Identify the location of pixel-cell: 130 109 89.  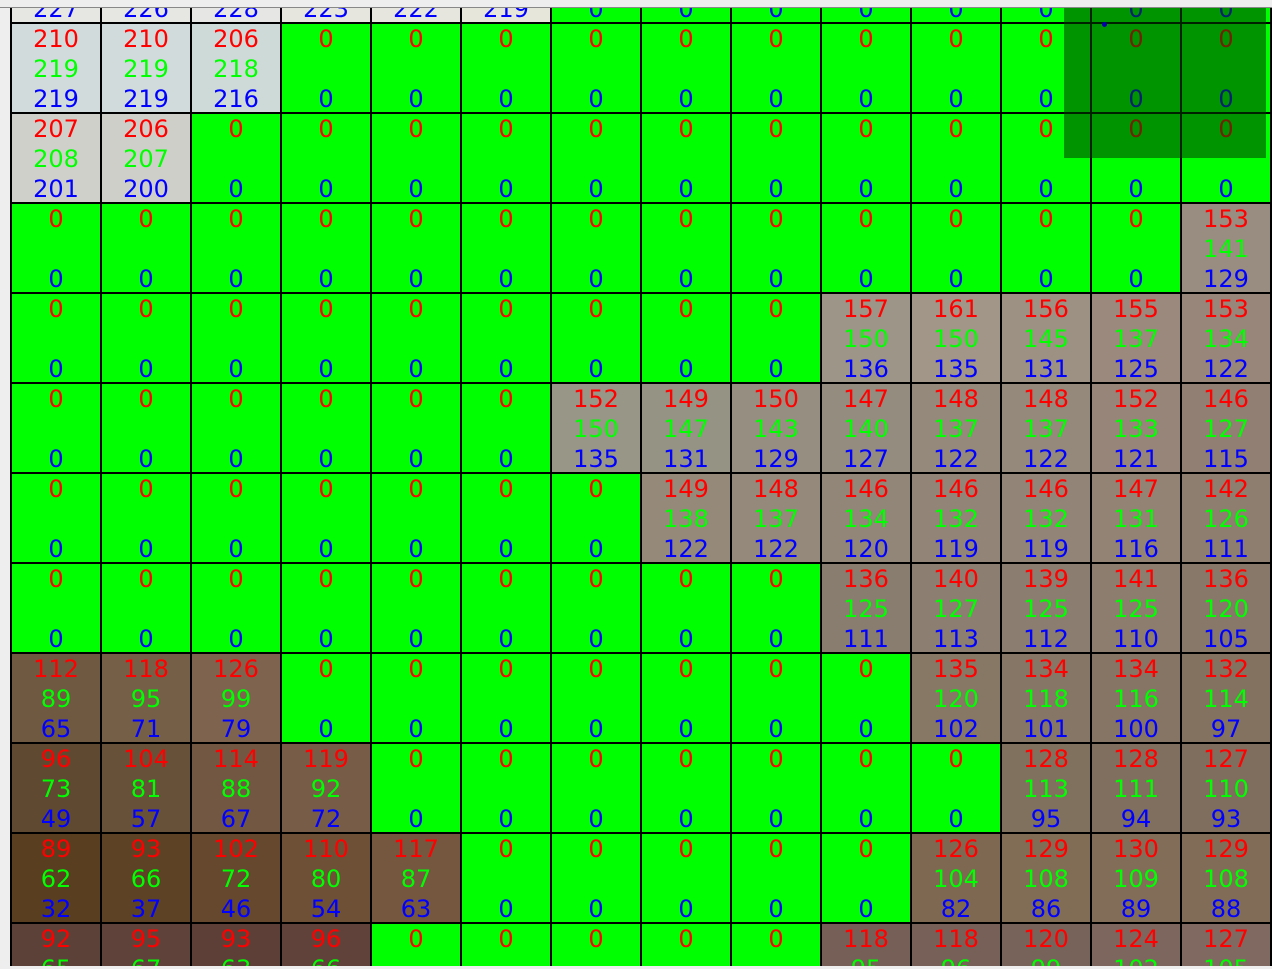
(1137, 879).